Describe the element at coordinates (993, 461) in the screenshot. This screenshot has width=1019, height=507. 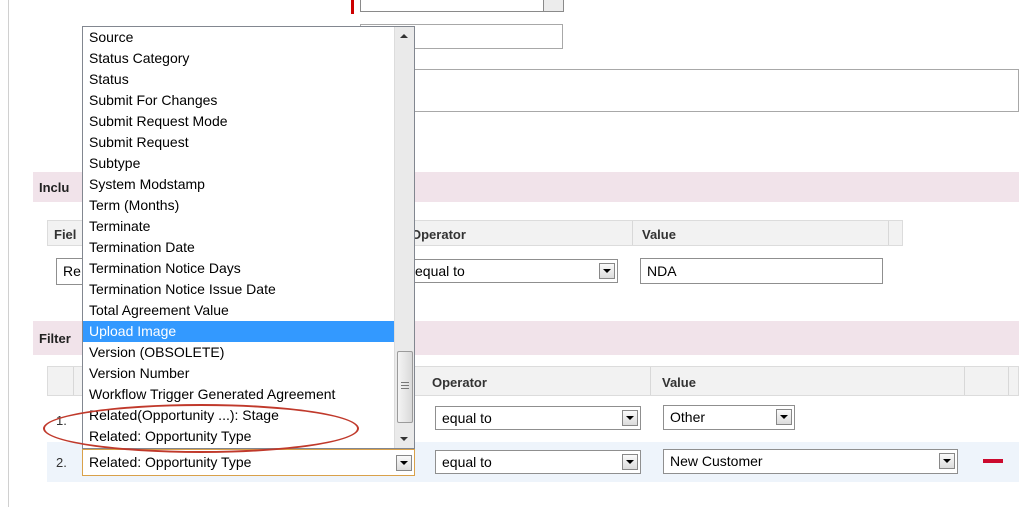
I see `remove-row-icon` at that location.